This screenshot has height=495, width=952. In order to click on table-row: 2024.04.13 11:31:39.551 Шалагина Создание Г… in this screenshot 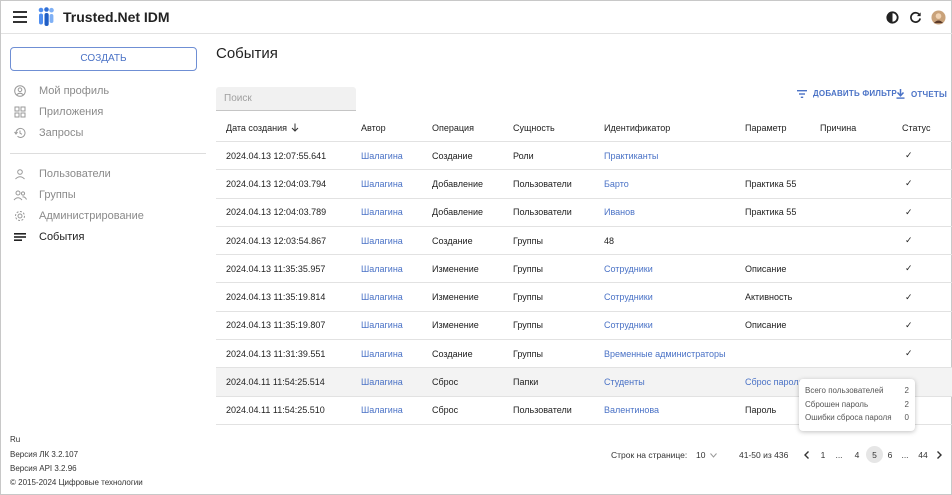, I will do `click(584, 354)`.